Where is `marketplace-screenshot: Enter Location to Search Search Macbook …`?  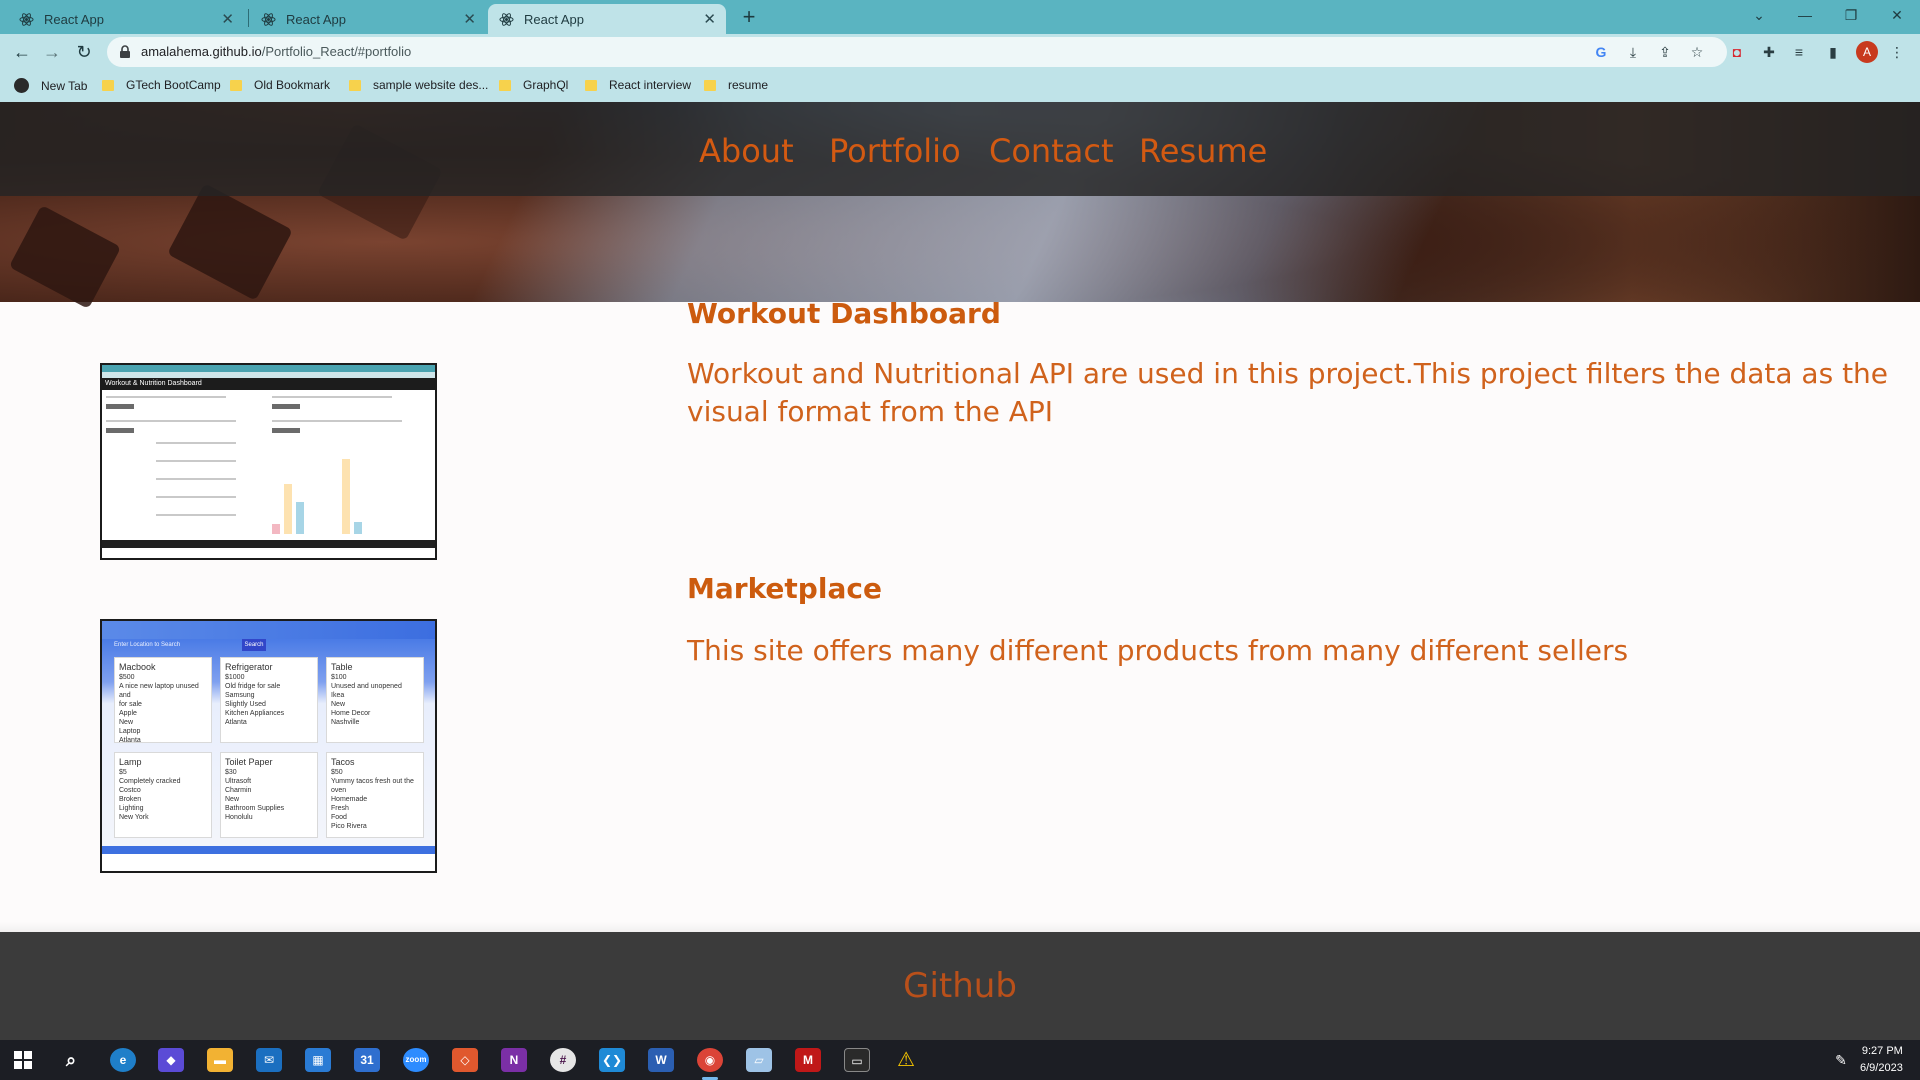 marketplace-screenshot: Enter Location to Search Search Macbook … is located at coordinates (268, 746).